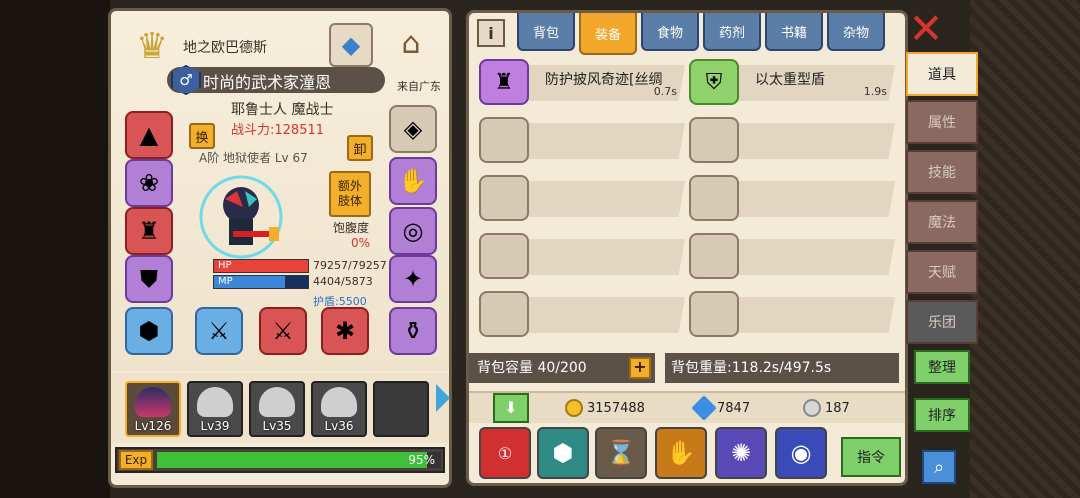  Describe the element at coordinates (219, 331) in the screenshot. I see `weapon-slot-1: ⚔` at that location.